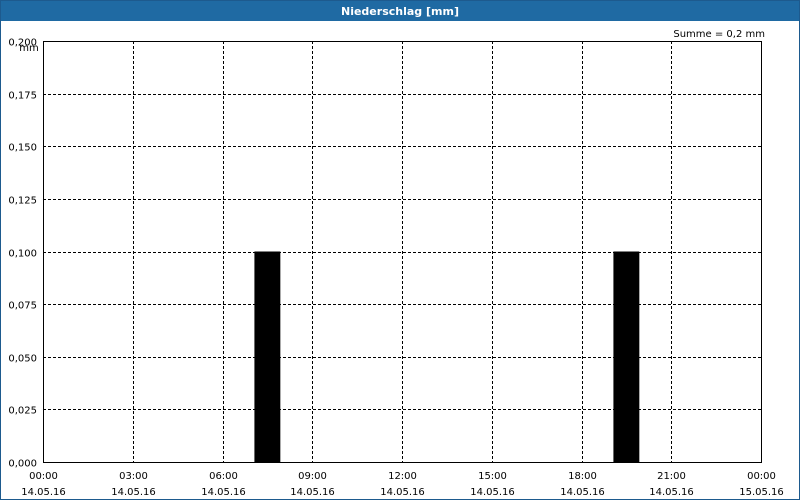  What do you see at coordinates (402, 476) in the screenshot?
I see `x-tick-time: 12:00` at bounding box center [402, 476].